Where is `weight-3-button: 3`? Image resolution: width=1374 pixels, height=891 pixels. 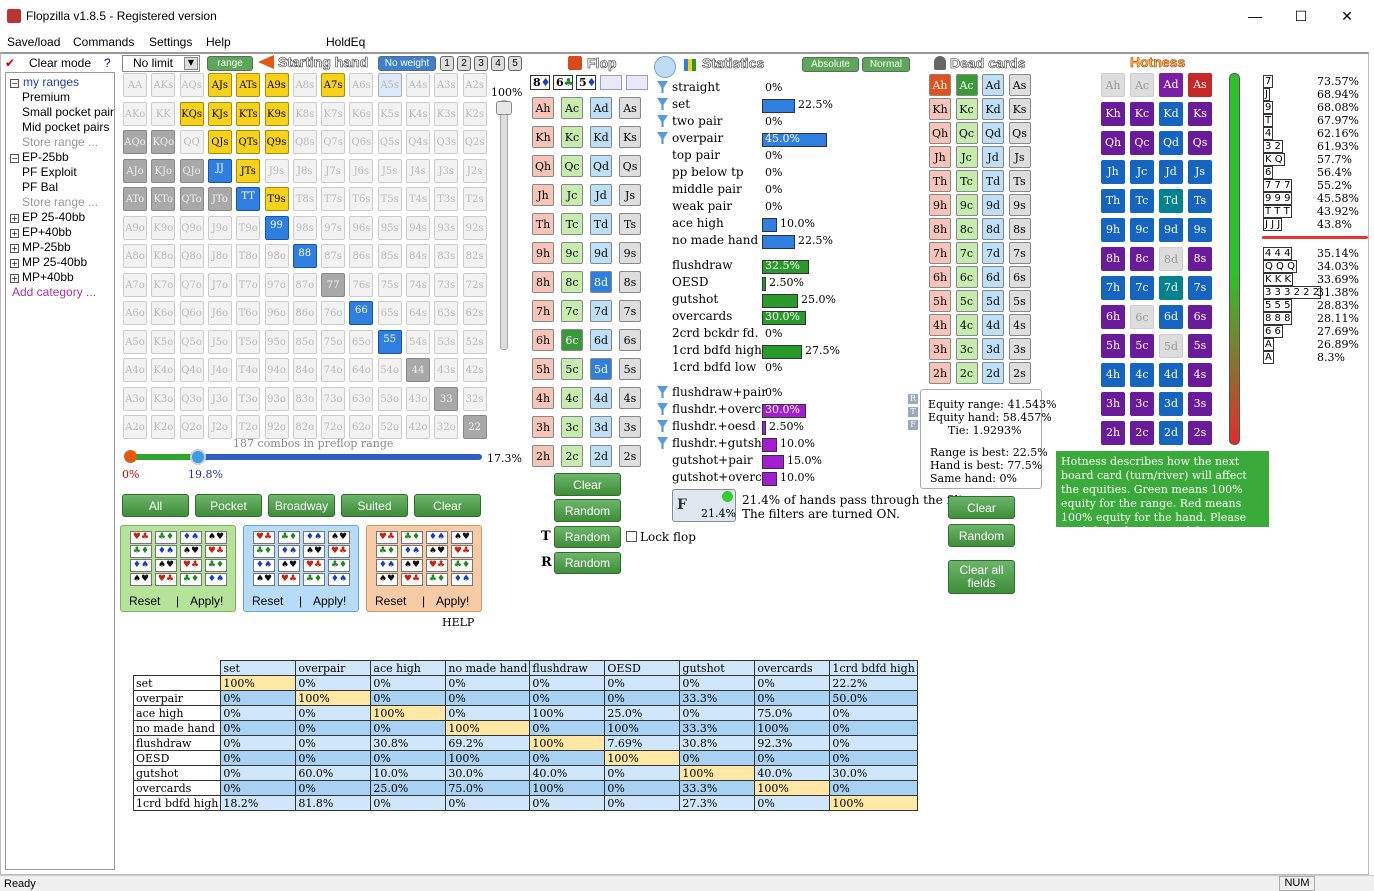
weight-3-button: 3 is located at coordinates (481, 63).